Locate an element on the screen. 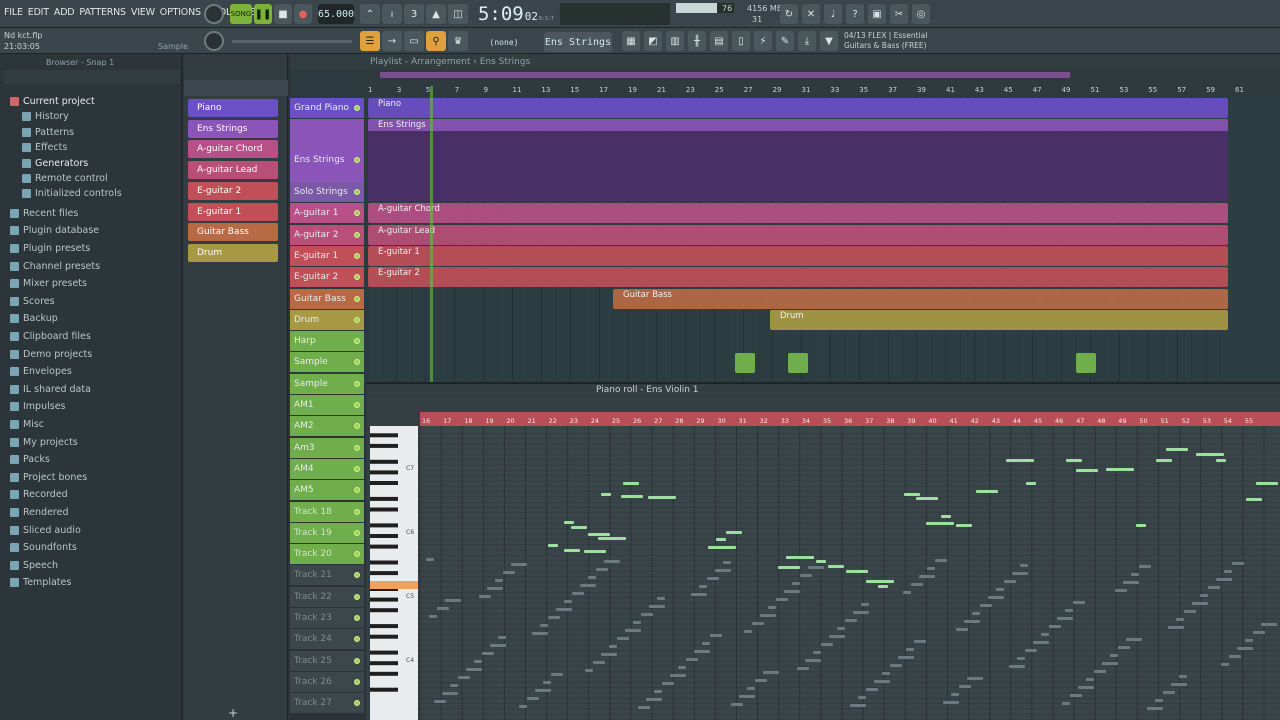 The image size is (1280, 720). track-header: Guitar Bass is located at coordinates (327, 298).